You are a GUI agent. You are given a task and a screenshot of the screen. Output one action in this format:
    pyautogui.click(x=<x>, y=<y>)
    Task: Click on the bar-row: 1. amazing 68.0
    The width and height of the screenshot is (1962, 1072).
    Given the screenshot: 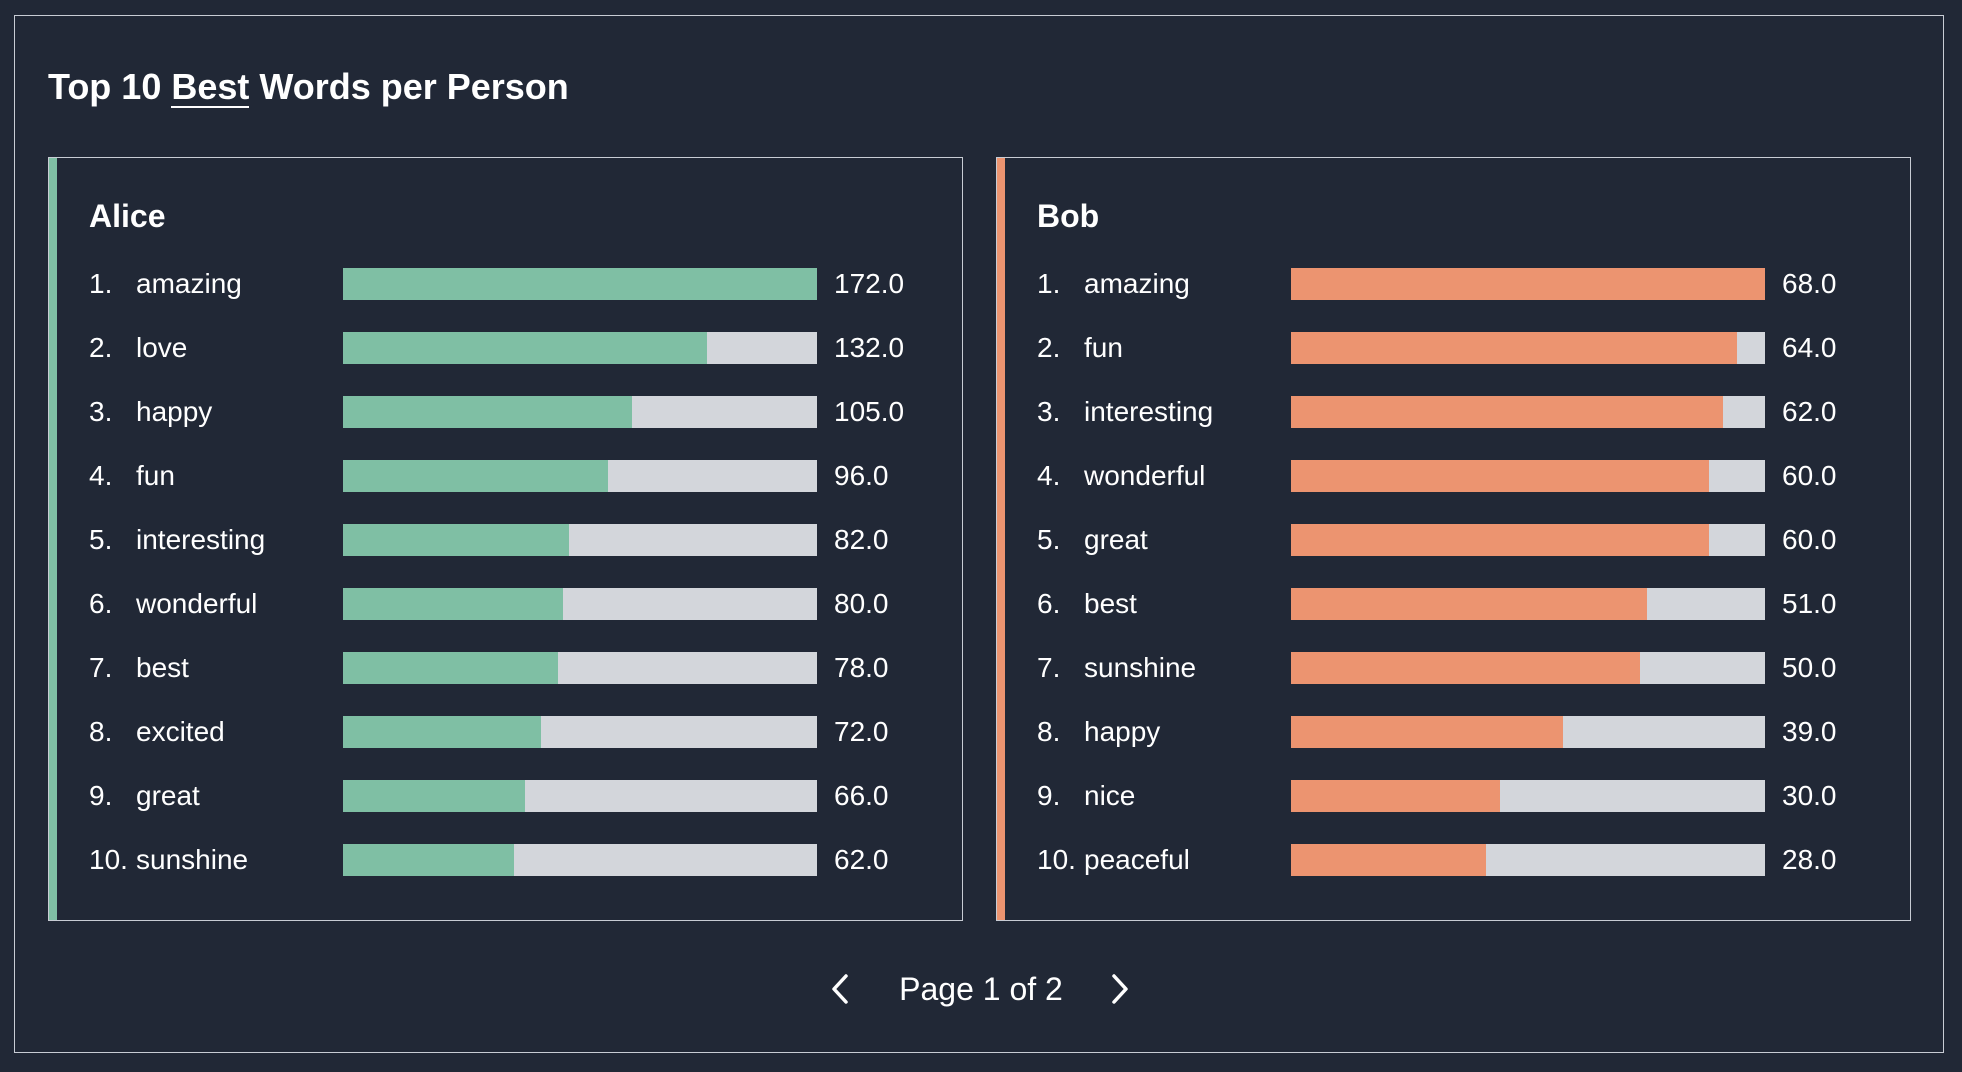 What is the action you would take?
    pyautogui.click(x=1467, y=284)
    